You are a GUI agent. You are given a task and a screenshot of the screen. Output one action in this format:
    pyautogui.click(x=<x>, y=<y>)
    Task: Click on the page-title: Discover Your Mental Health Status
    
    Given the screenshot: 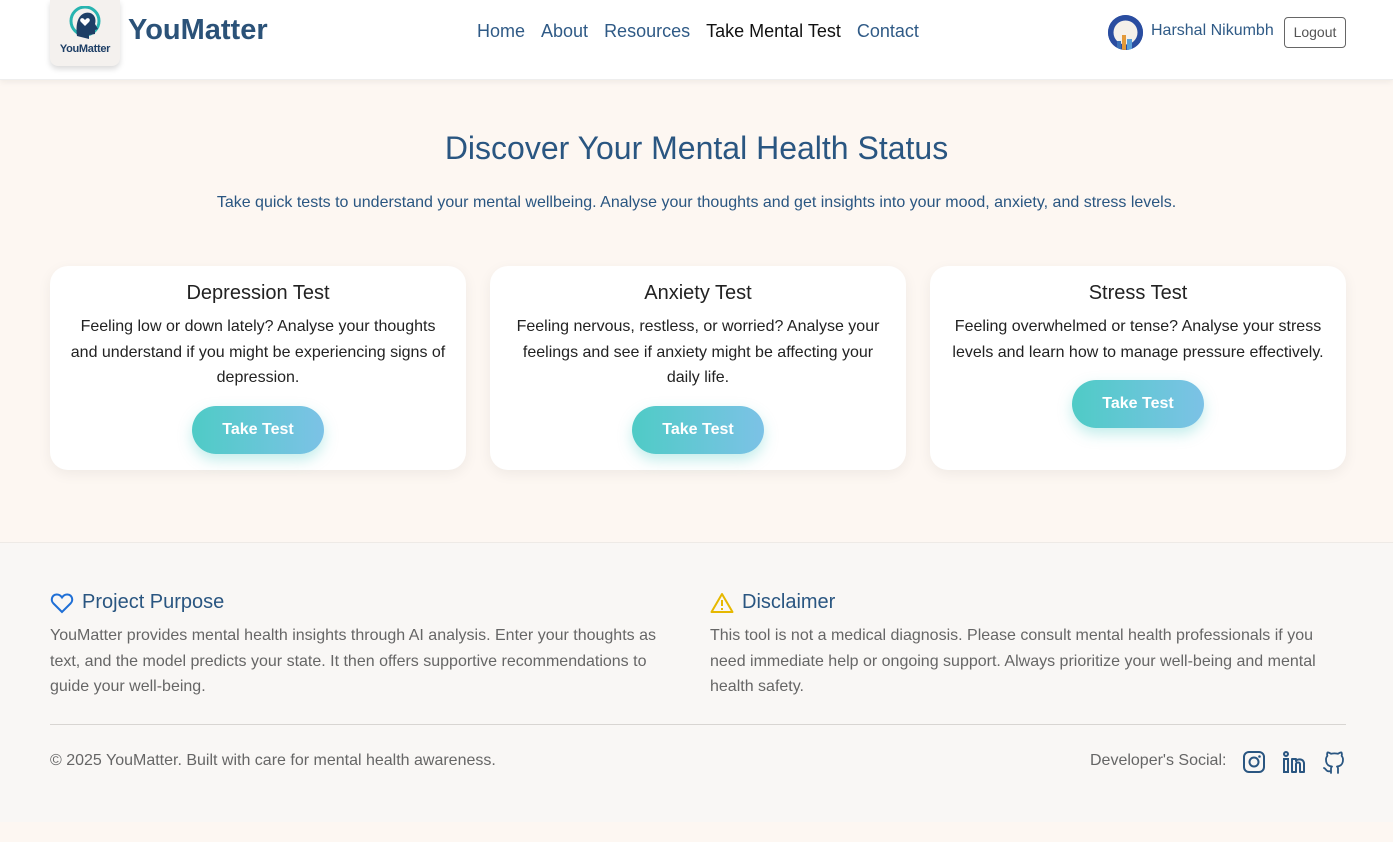 What is the action you would take?
    pyautogui.click(x=696, y=148)
    